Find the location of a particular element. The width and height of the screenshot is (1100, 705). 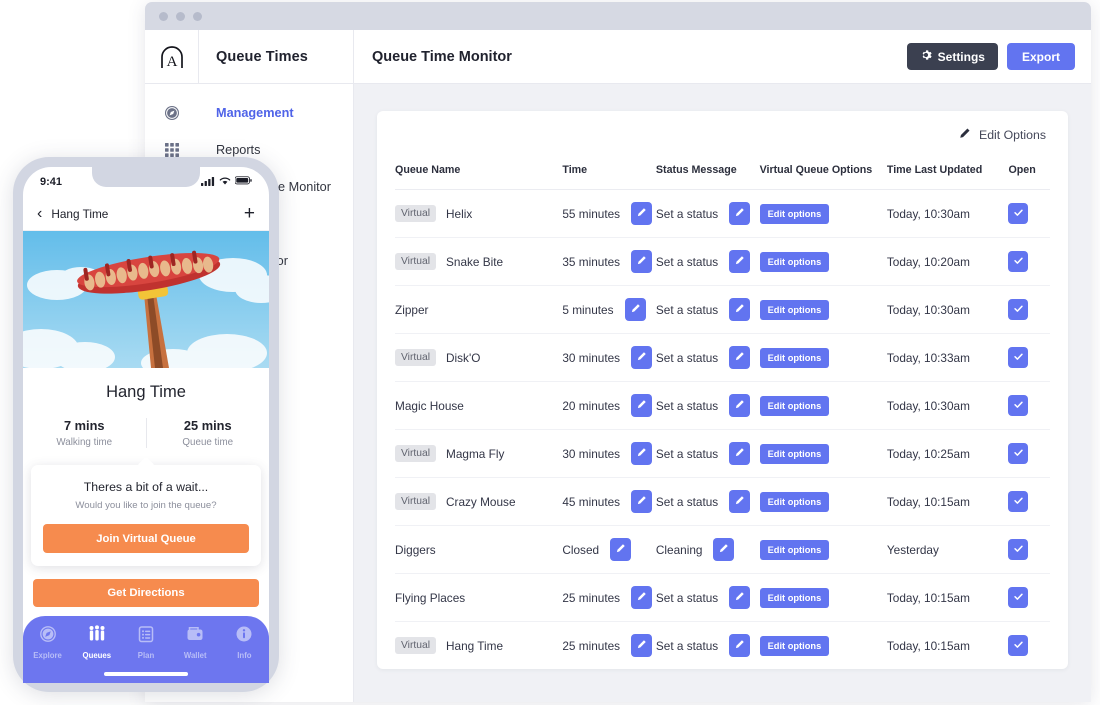

cell-time-last-updated: Today, 10:15am is located at coordinates (928, 501).